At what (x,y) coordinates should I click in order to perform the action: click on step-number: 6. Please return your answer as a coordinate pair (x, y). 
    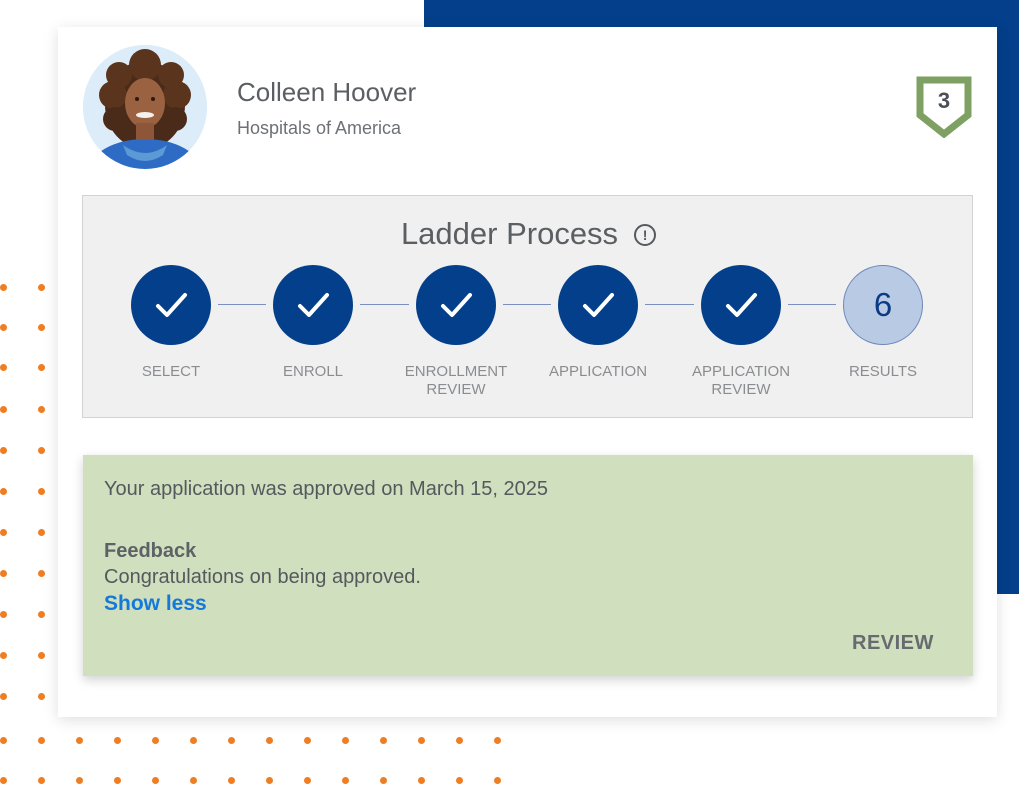
    Looking at the image, I should click on (883, 304).